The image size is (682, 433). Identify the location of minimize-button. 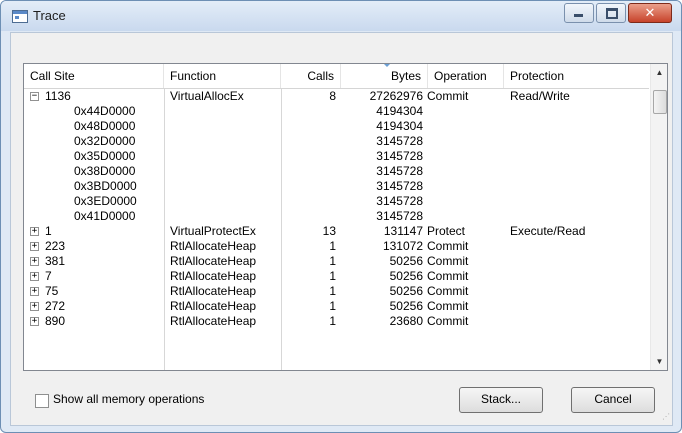
(579, 13).